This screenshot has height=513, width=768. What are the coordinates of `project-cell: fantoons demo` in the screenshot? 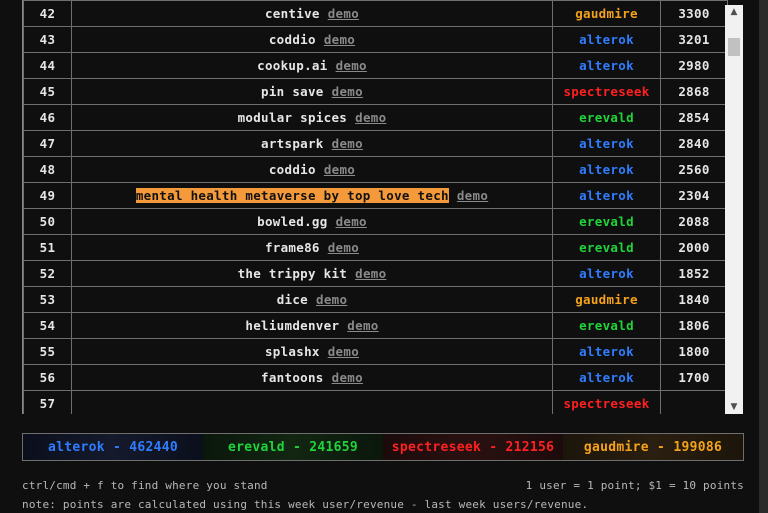 It's located at (312, 377).